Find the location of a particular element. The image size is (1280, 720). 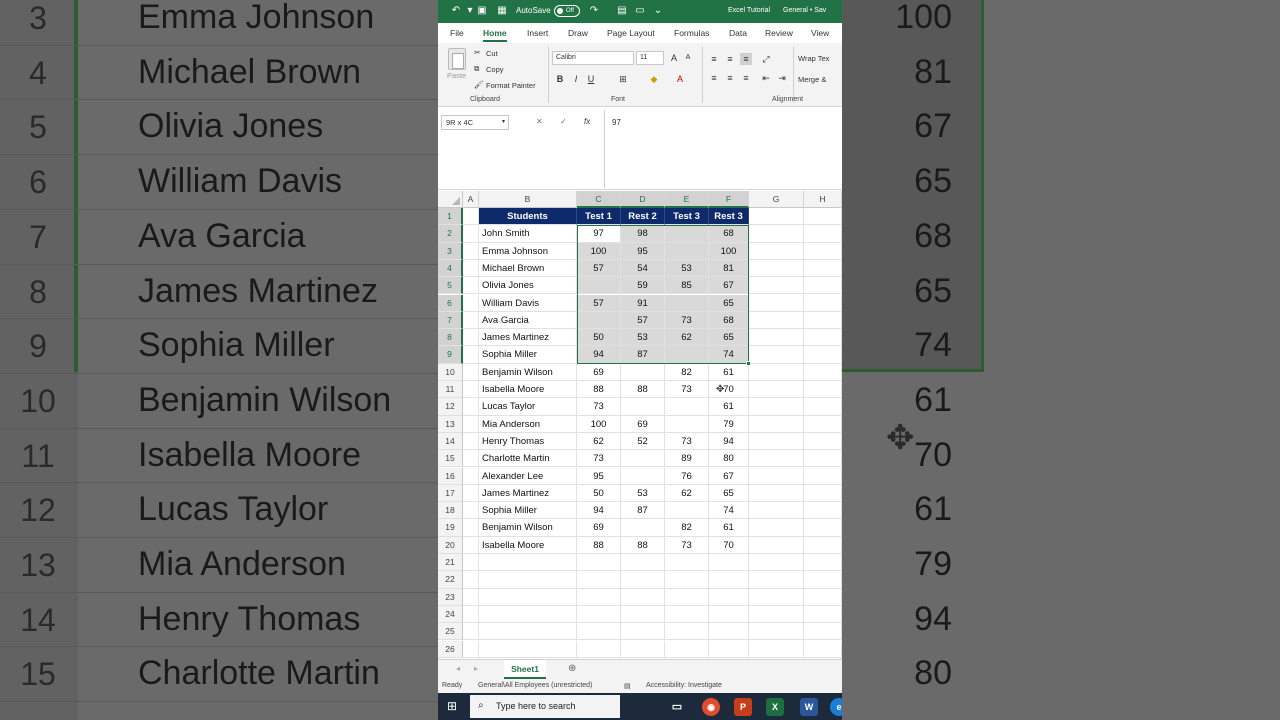

decrease-font-icon: A is located at coordinates (688, 58).